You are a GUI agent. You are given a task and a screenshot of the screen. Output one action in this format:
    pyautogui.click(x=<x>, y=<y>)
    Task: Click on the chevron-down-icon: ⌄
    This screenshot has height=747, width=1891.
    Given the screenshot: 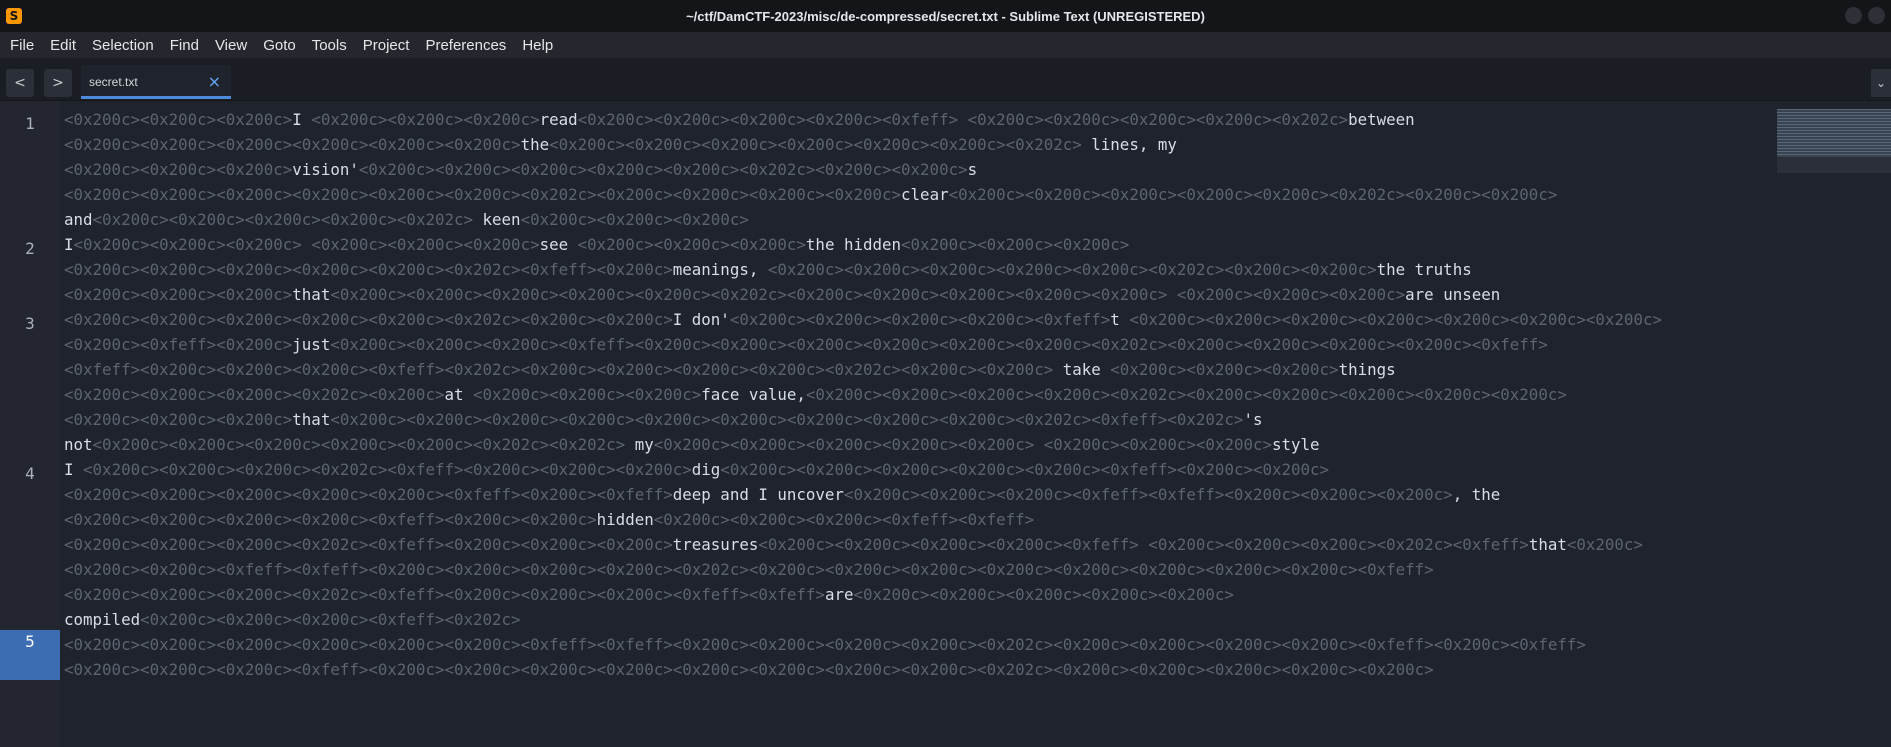 What is the action you would take?
    pyautogui.click(x=1881, y=83)
    